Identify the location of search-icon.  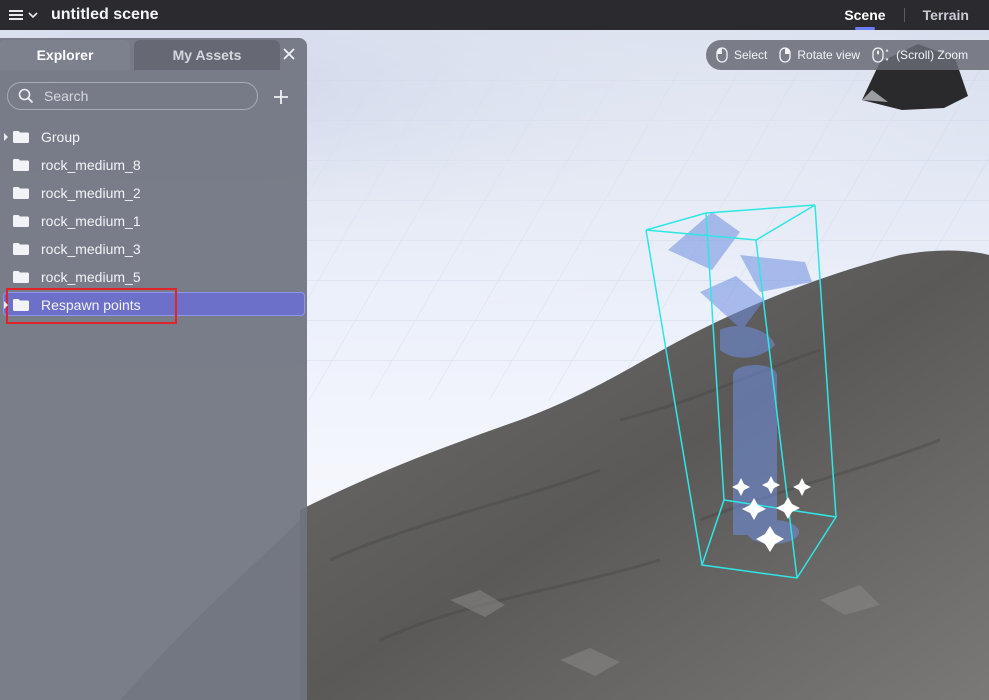
(26, 96).